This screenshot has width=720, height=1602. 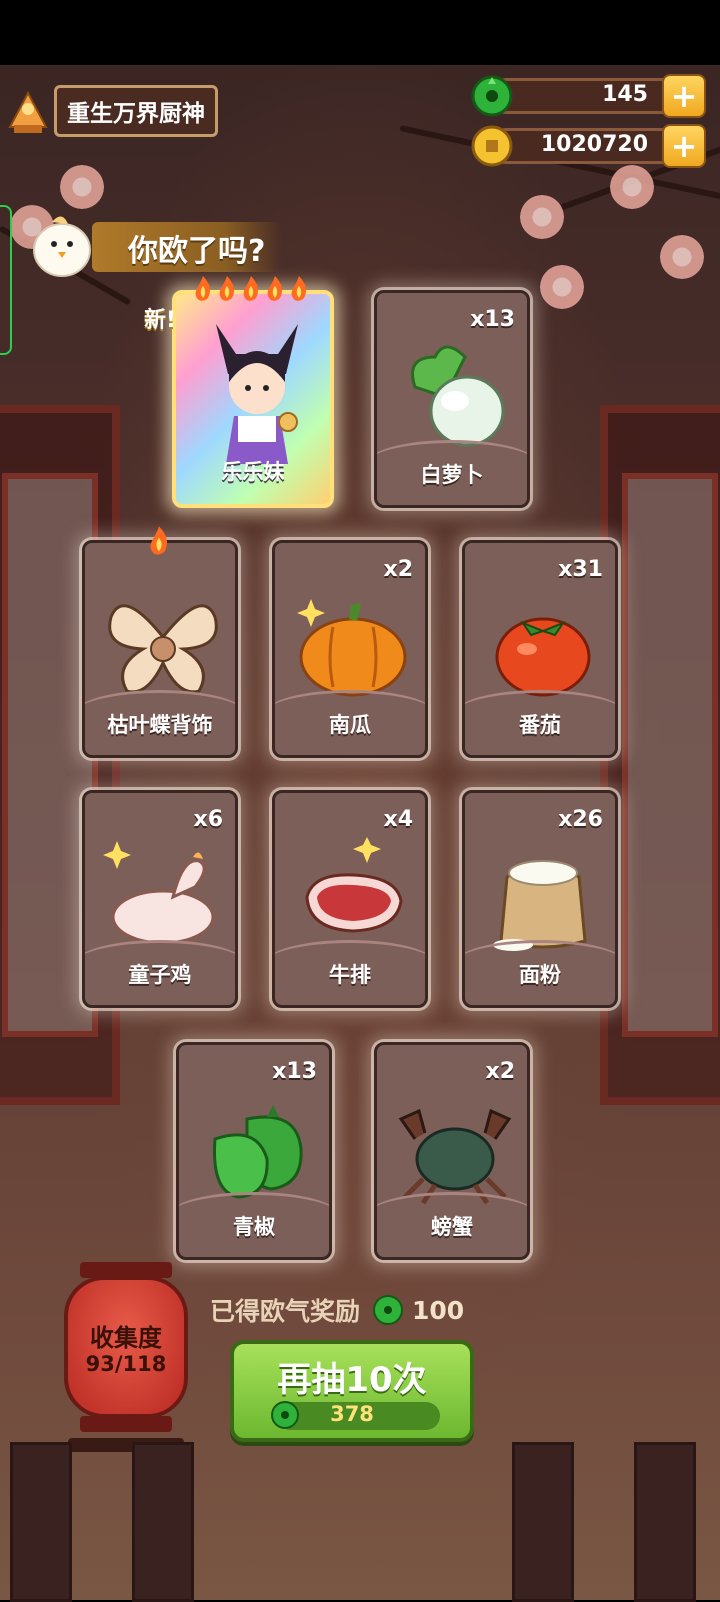 I want to click on card-name: 青椒, so click(x=254, y=1227).